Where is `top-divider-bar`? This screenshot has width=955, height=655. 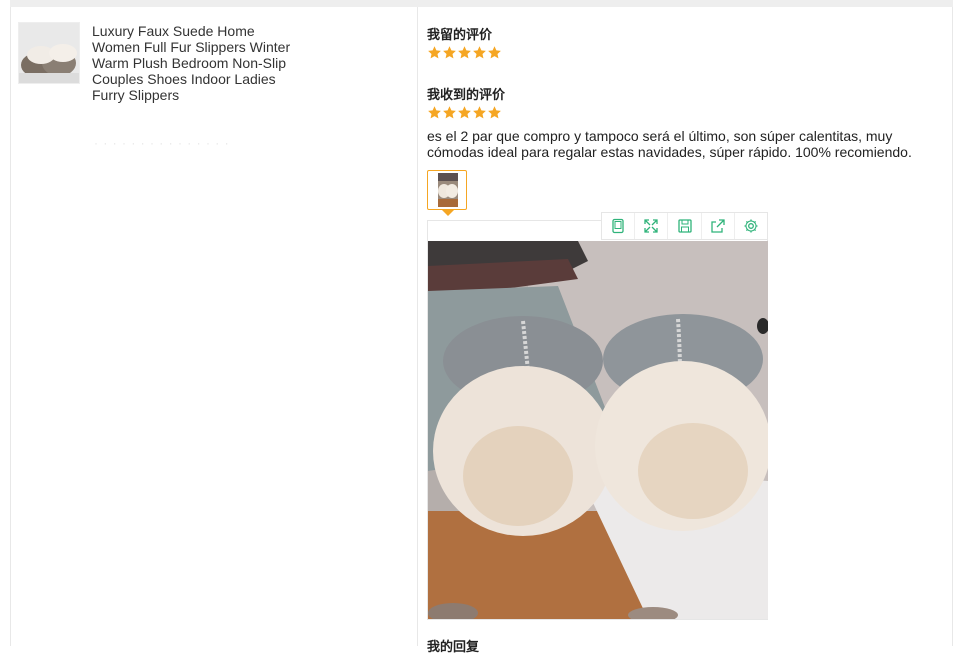
top-divider-bar is located at coordinates (481, 3).